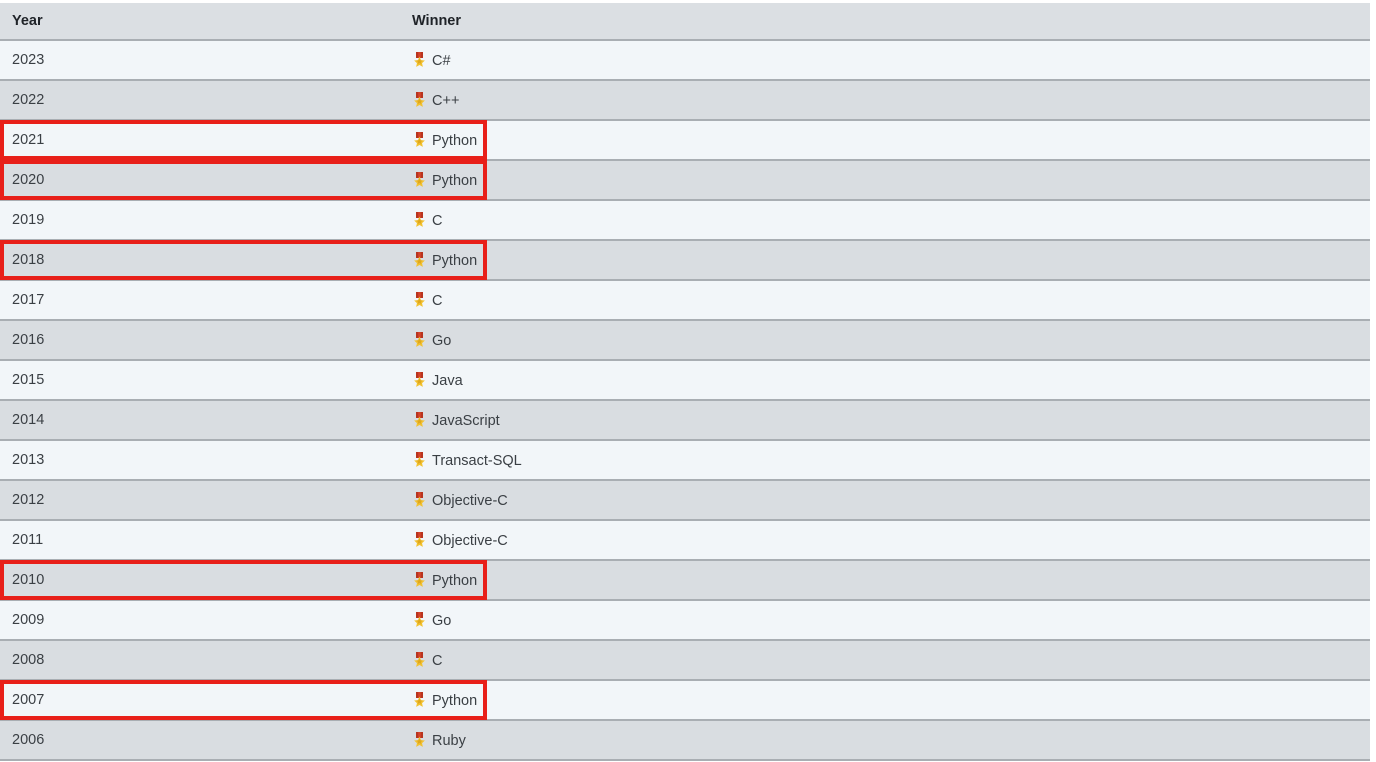 The image size is (1376, 762). What do you see at coordinates (202, 260) in the screenshot?
I see `cell-year: 2018` at bounding box center [202, 260].